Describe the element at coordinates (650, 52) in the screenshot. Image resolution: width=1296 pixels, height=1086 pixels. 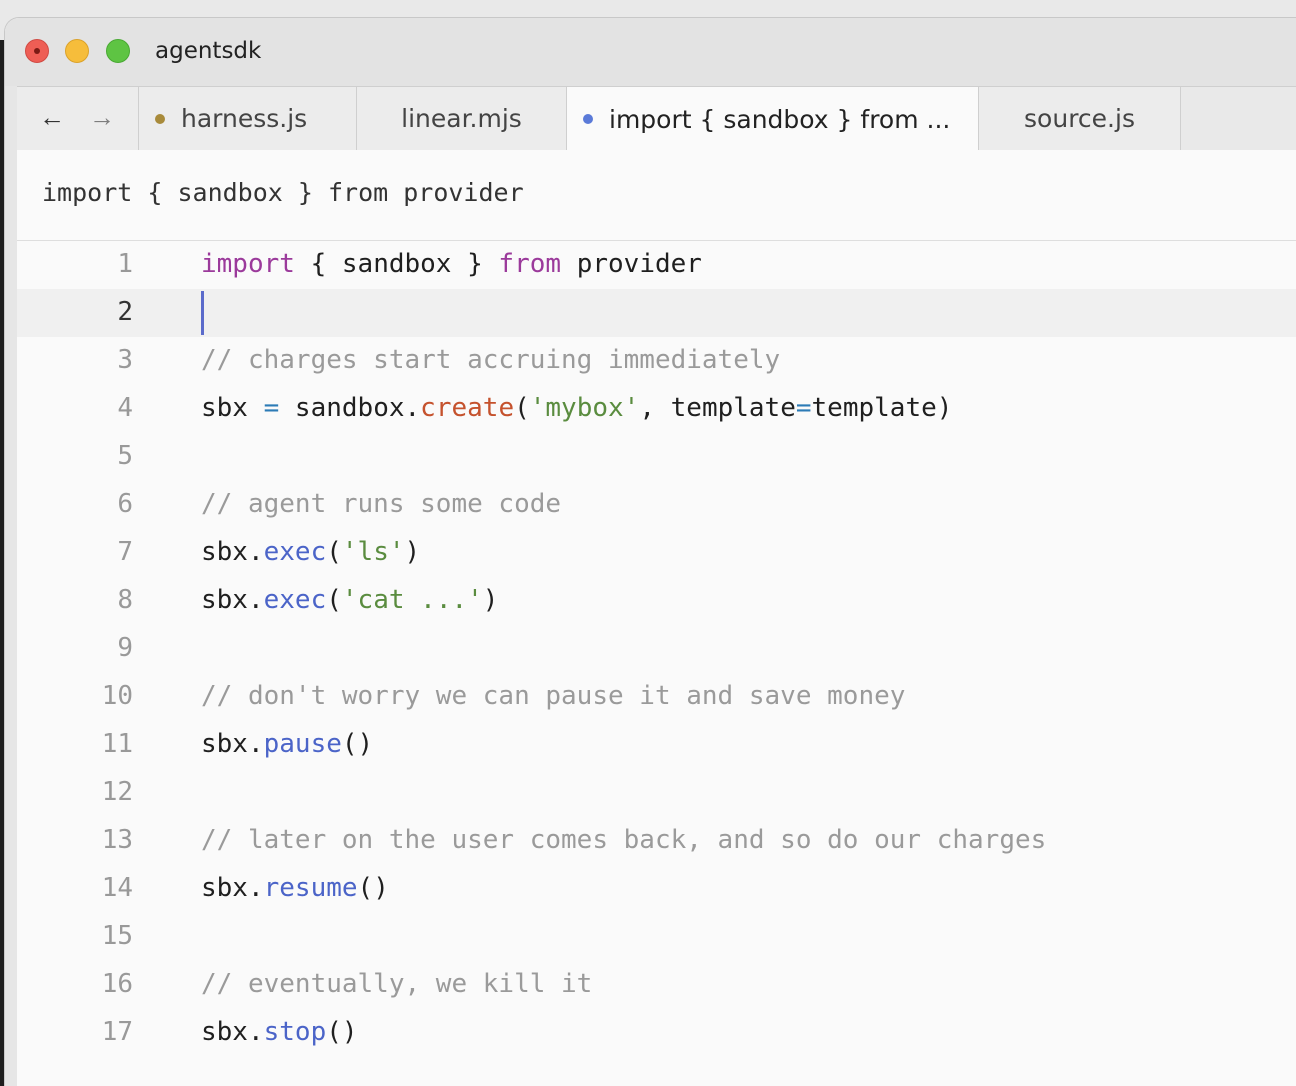
I see `titlebar: agentsdk` at that location.